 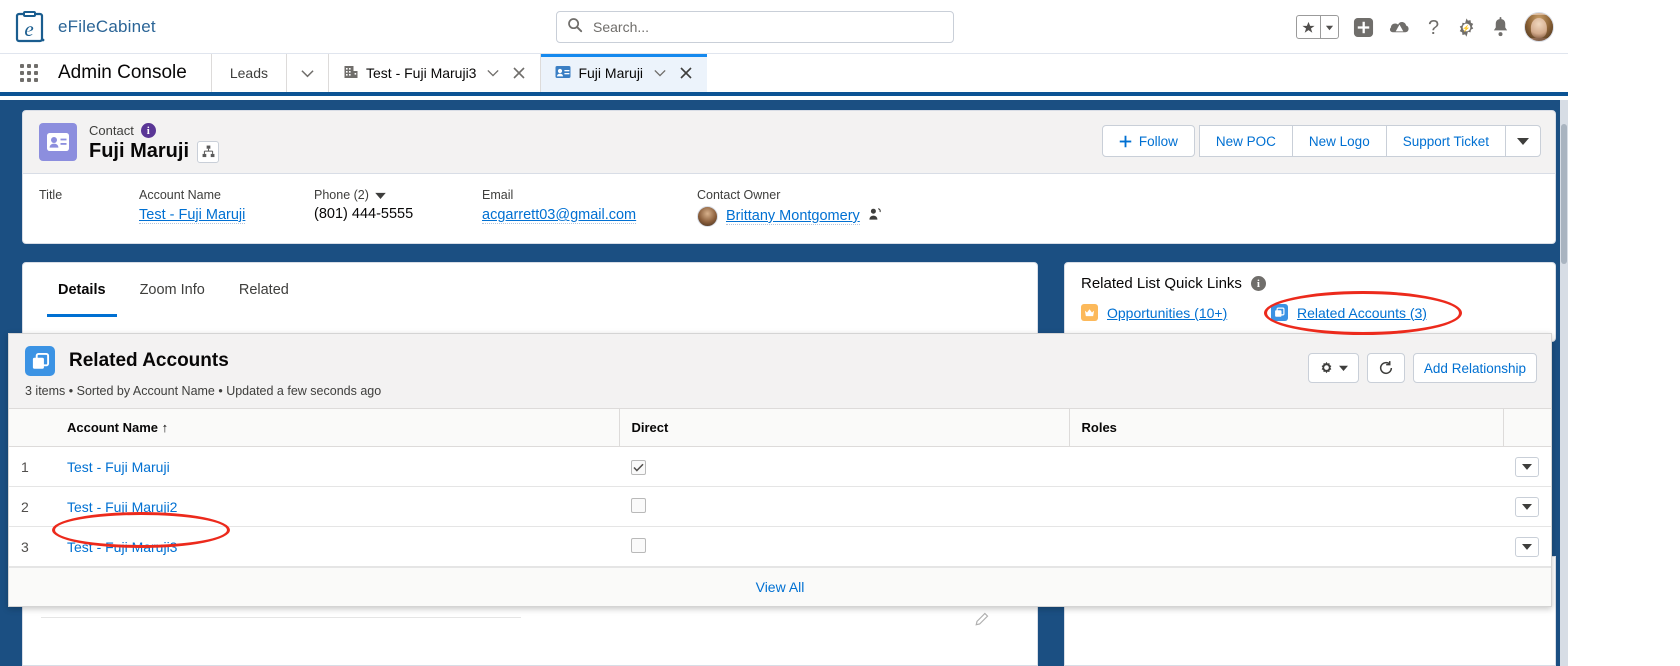 What do you see at coordinates (337, 466) in the screenshot?
I see `row-account-name: Test - Fuji Maruji` at bounding box center [337, 466].